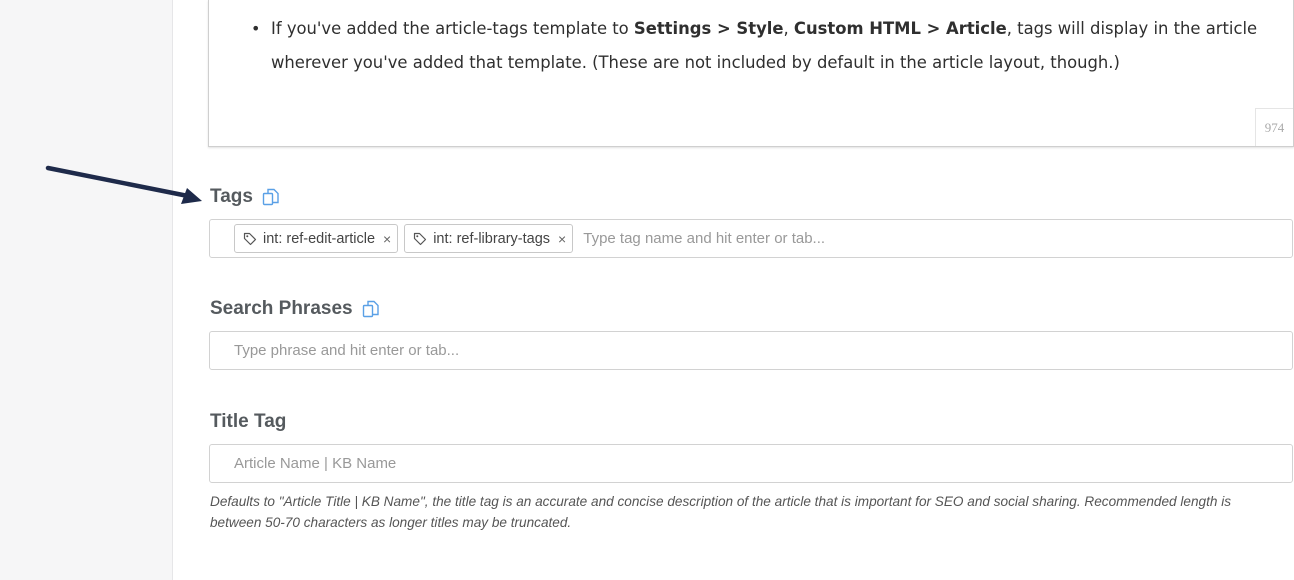 This screenshot has width=1294, height=580. I want to click on search-phrases-label-text: Search Phrases, so click(281, 308).